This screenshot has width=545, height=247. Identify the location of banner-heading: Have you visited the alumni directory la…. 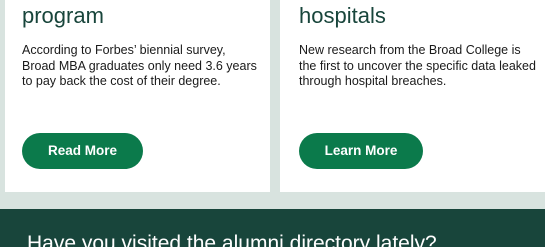
(232, 239).